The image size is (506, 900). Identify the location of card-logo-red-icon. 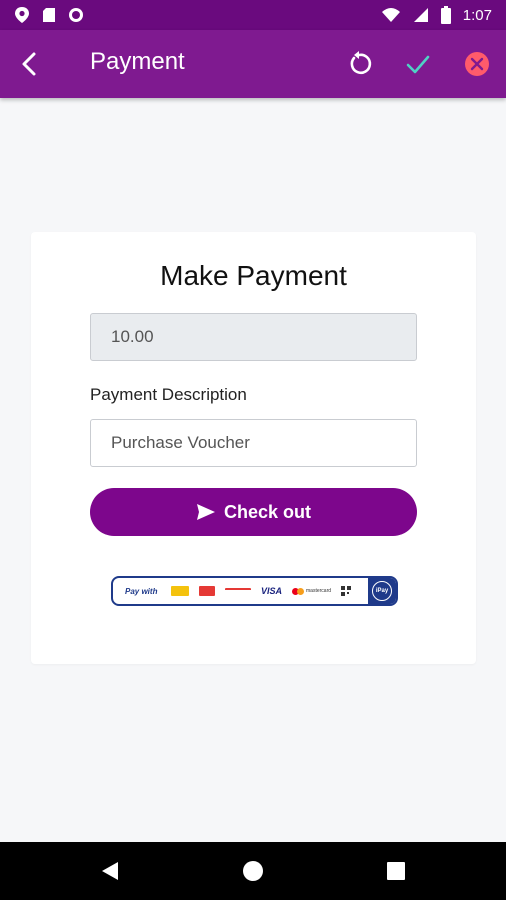
(207, 591).